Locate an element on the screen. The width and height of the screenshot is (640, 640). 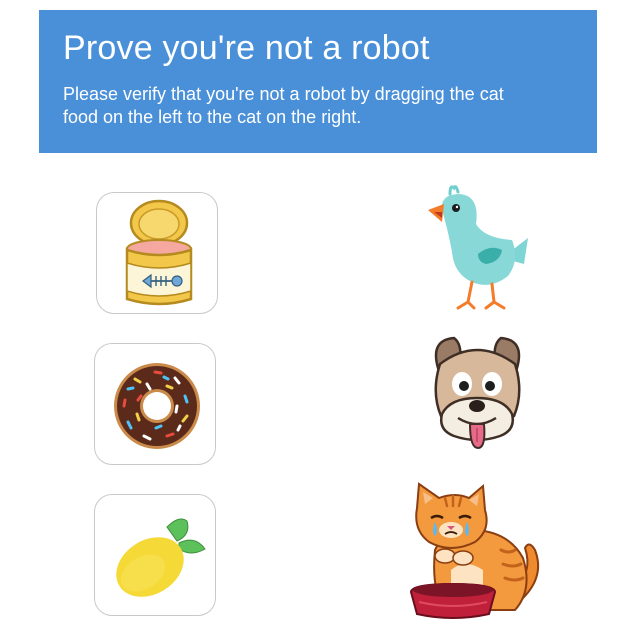
draggable-cat-food-card is located at coordinates (157, 253).